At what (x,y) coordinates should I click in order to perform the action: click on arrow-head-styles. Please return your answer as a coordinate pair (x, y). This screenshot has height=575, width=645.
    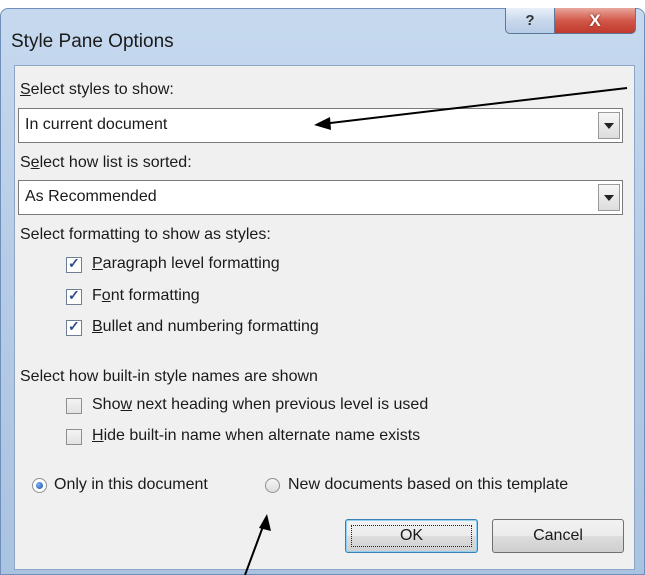
    Looking at the image, I should click on (322, 123).